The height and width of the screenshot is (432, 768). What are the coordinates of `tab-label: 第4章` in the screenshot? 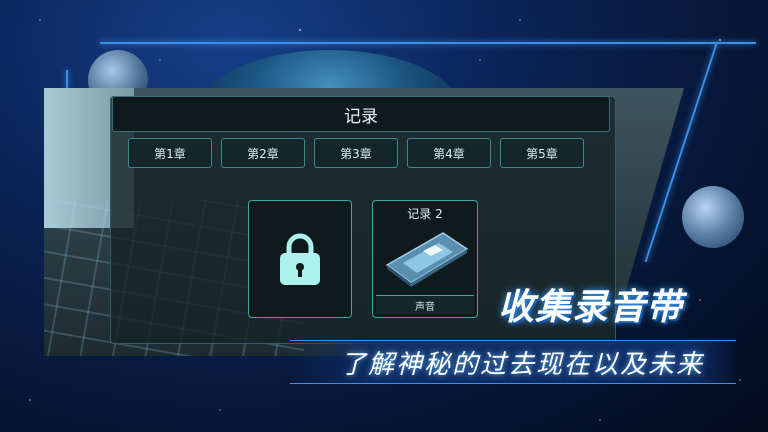 It's located at (449, 153).